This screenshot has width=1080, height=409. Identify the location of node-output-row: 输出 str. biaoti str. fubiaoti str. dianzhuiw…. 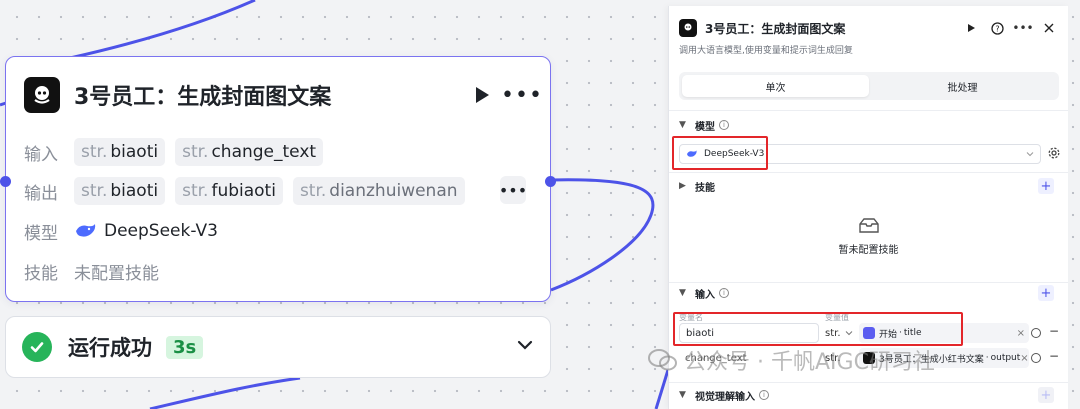
(280, 191).